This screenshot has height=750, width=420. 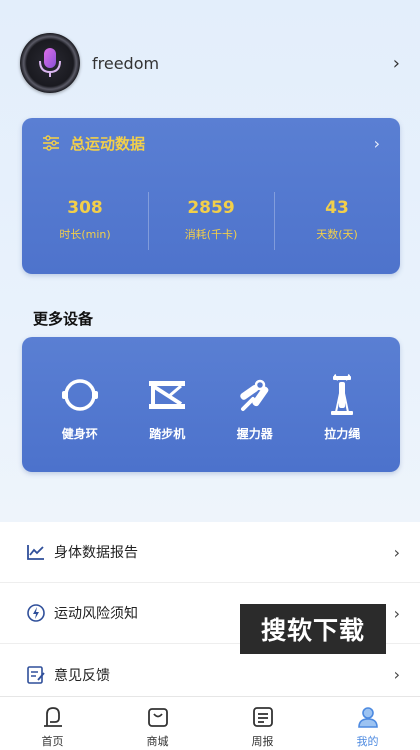 I want to click on menu-label: 身体数据报告, so click(x=96, y=553).